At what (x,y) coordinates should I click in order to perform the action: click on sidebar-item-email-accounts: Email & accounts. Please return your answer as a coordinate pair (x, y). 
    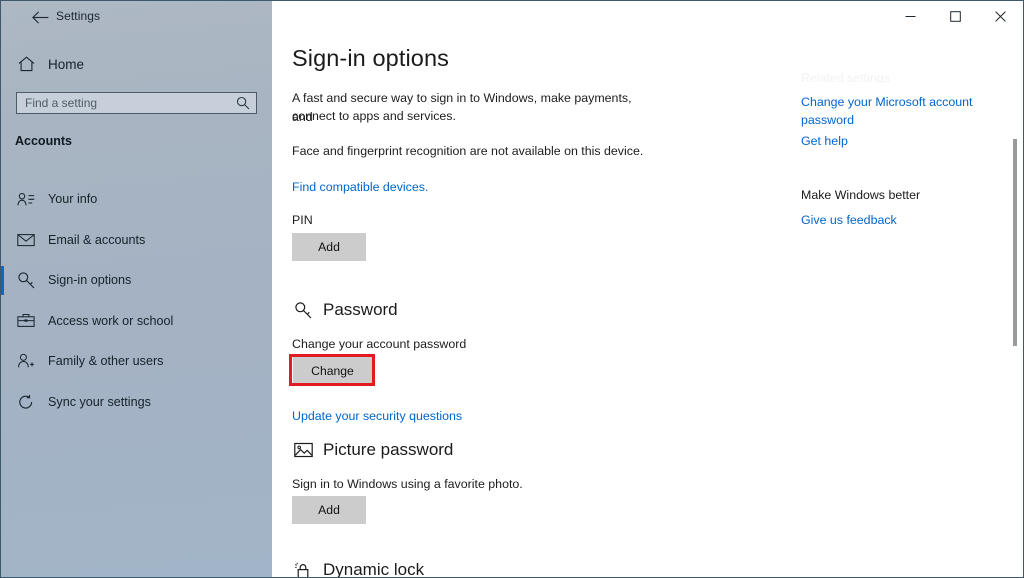
    Looking at the image, I should click on (136, 240).